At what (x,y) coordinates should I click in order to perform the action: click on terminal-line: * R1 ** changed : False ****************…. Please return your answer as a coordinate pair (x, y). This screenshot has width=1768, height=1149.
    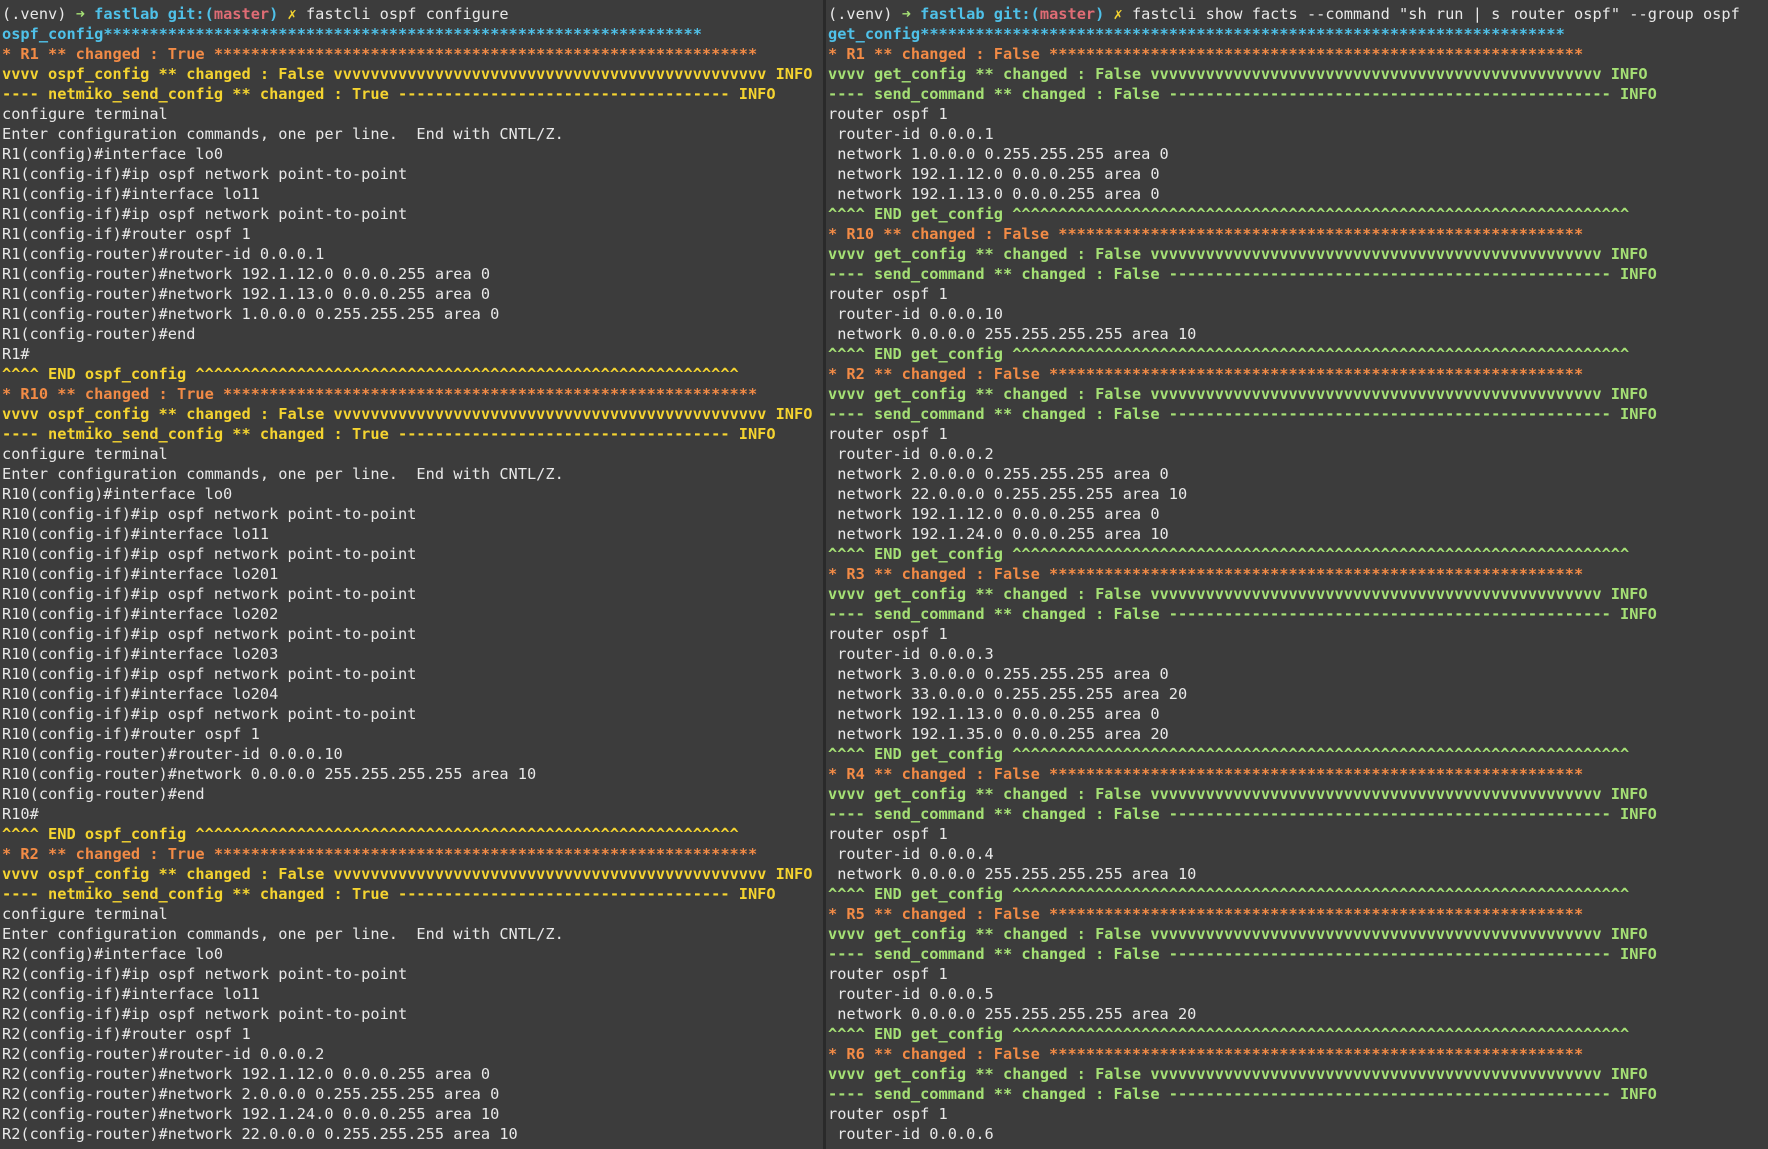
    Looking at the image, I should click on (1298, 54).